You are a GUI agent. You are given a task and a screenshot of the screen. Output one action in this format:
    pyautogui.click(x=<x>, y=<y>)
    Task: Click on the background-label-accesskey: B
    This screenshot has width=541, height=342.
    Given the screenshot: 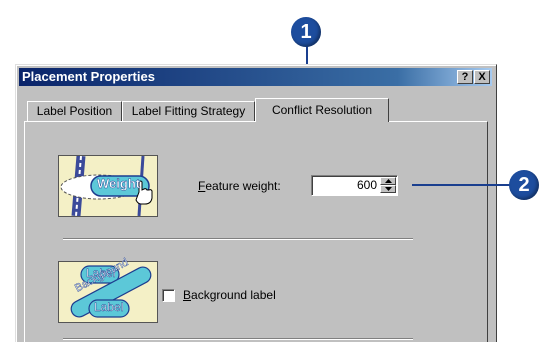 What is the action you would take?
    pyautogui.click(x=187, y=295)
    